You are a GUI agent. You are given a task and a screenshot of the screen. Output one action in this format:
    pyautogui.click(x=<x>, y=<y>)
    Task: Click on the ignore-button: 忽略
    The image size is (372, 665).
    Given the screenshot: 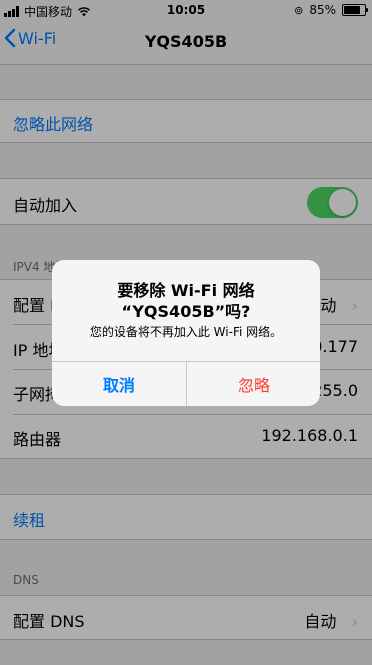 What is the action you would take?
    pyautogui.click(x=253, y=384)
    